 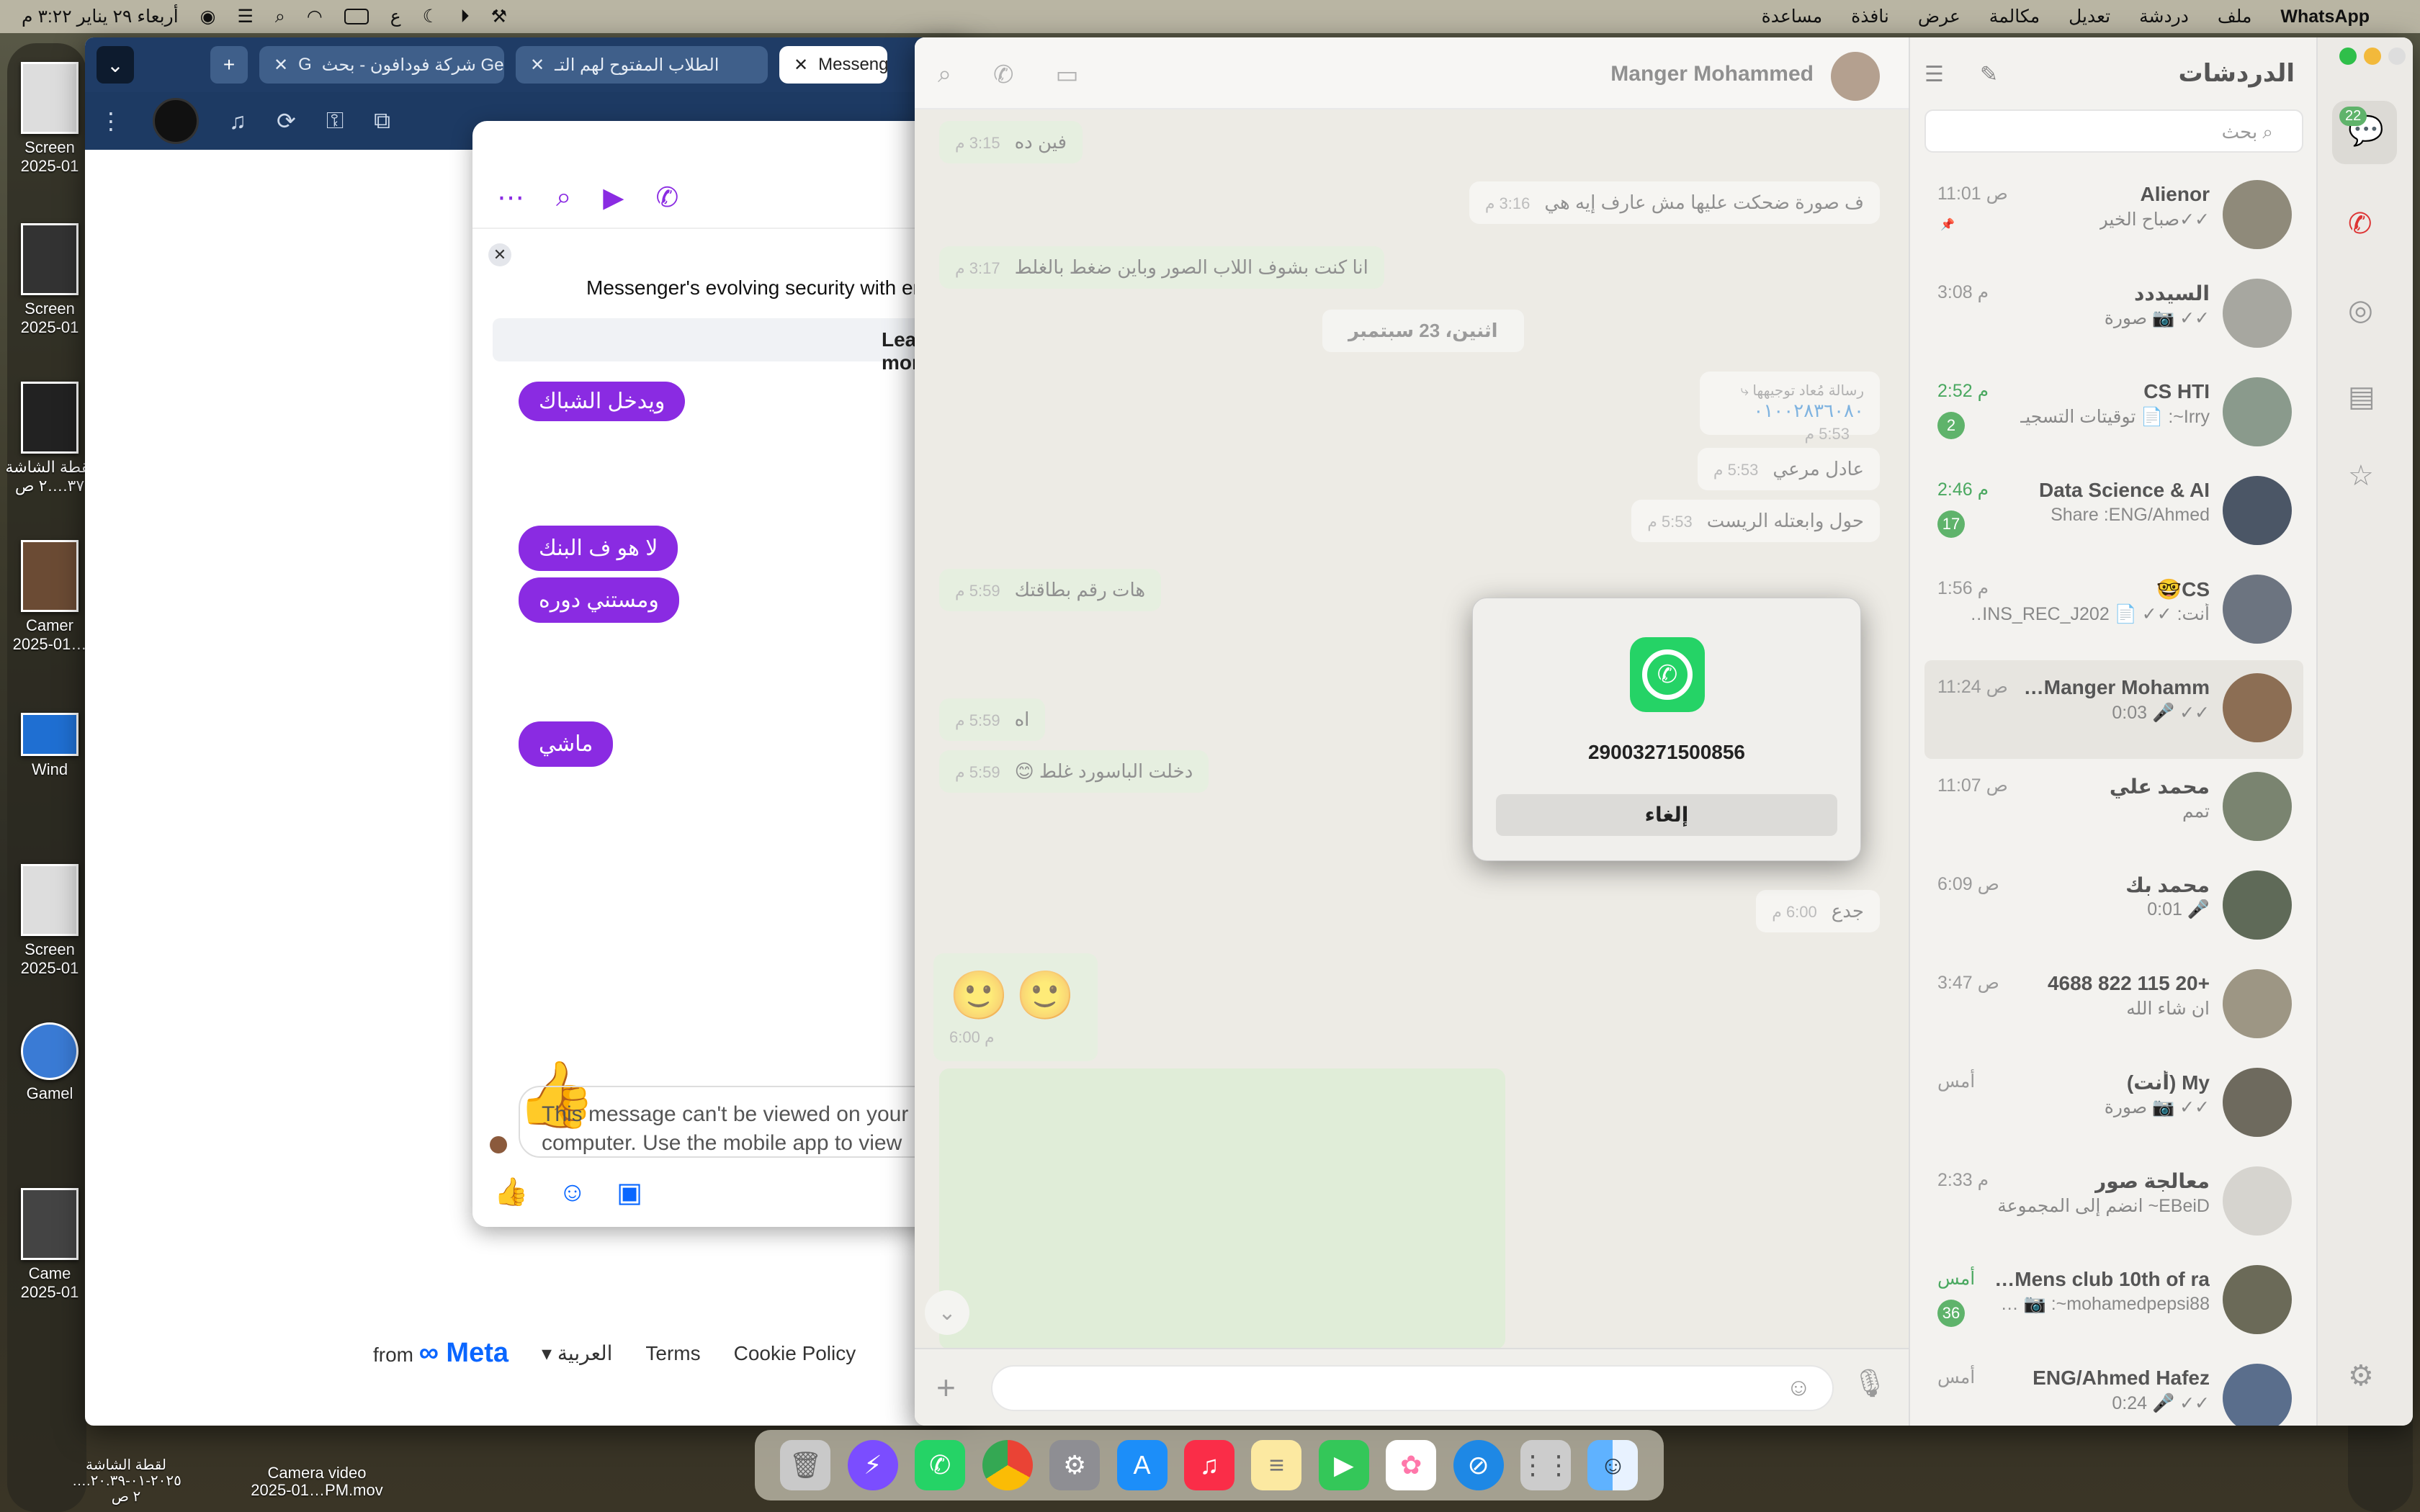 I want to click on learn-more-button: Learn more, so click(x=735, y=346).